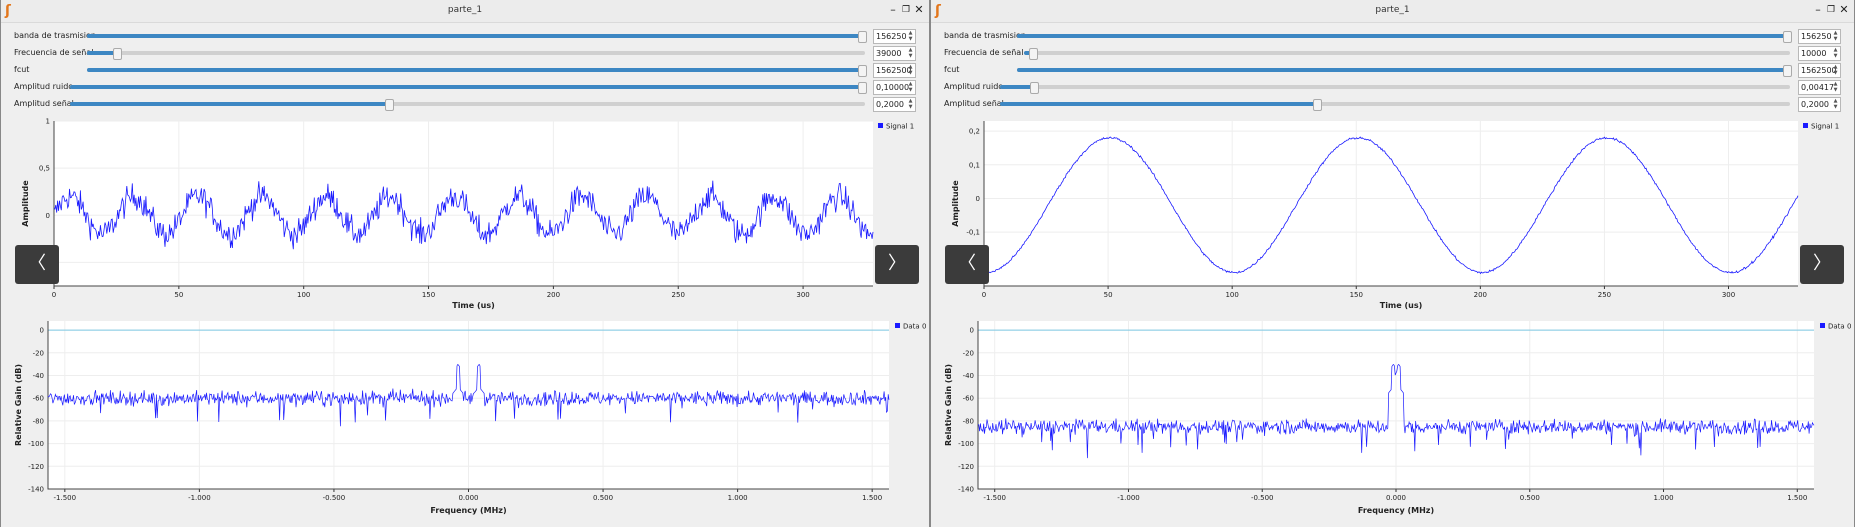 The height and width of the screenshot is (527, 1855). What do you see at coordinates (974, 132) in the screenshot?
I see `y-tick-label: 0,2` at bounding box center [974, 132].